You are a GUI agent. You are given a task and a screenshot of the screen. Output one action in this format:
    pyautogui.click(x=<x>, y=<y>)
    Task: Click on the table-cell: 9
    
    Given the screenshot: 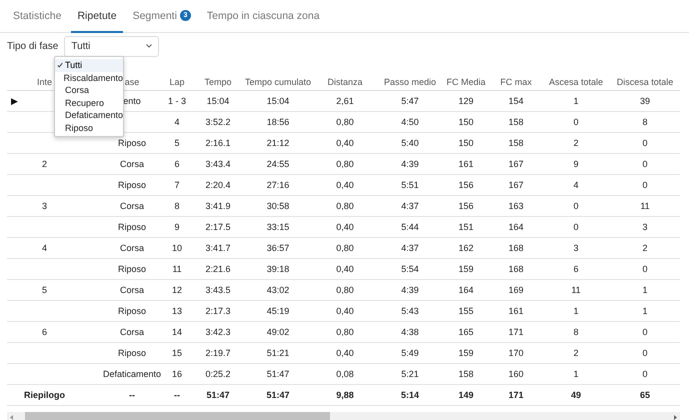 What is the action you would take?
    pyautogui.click(x=576, y=164)
    